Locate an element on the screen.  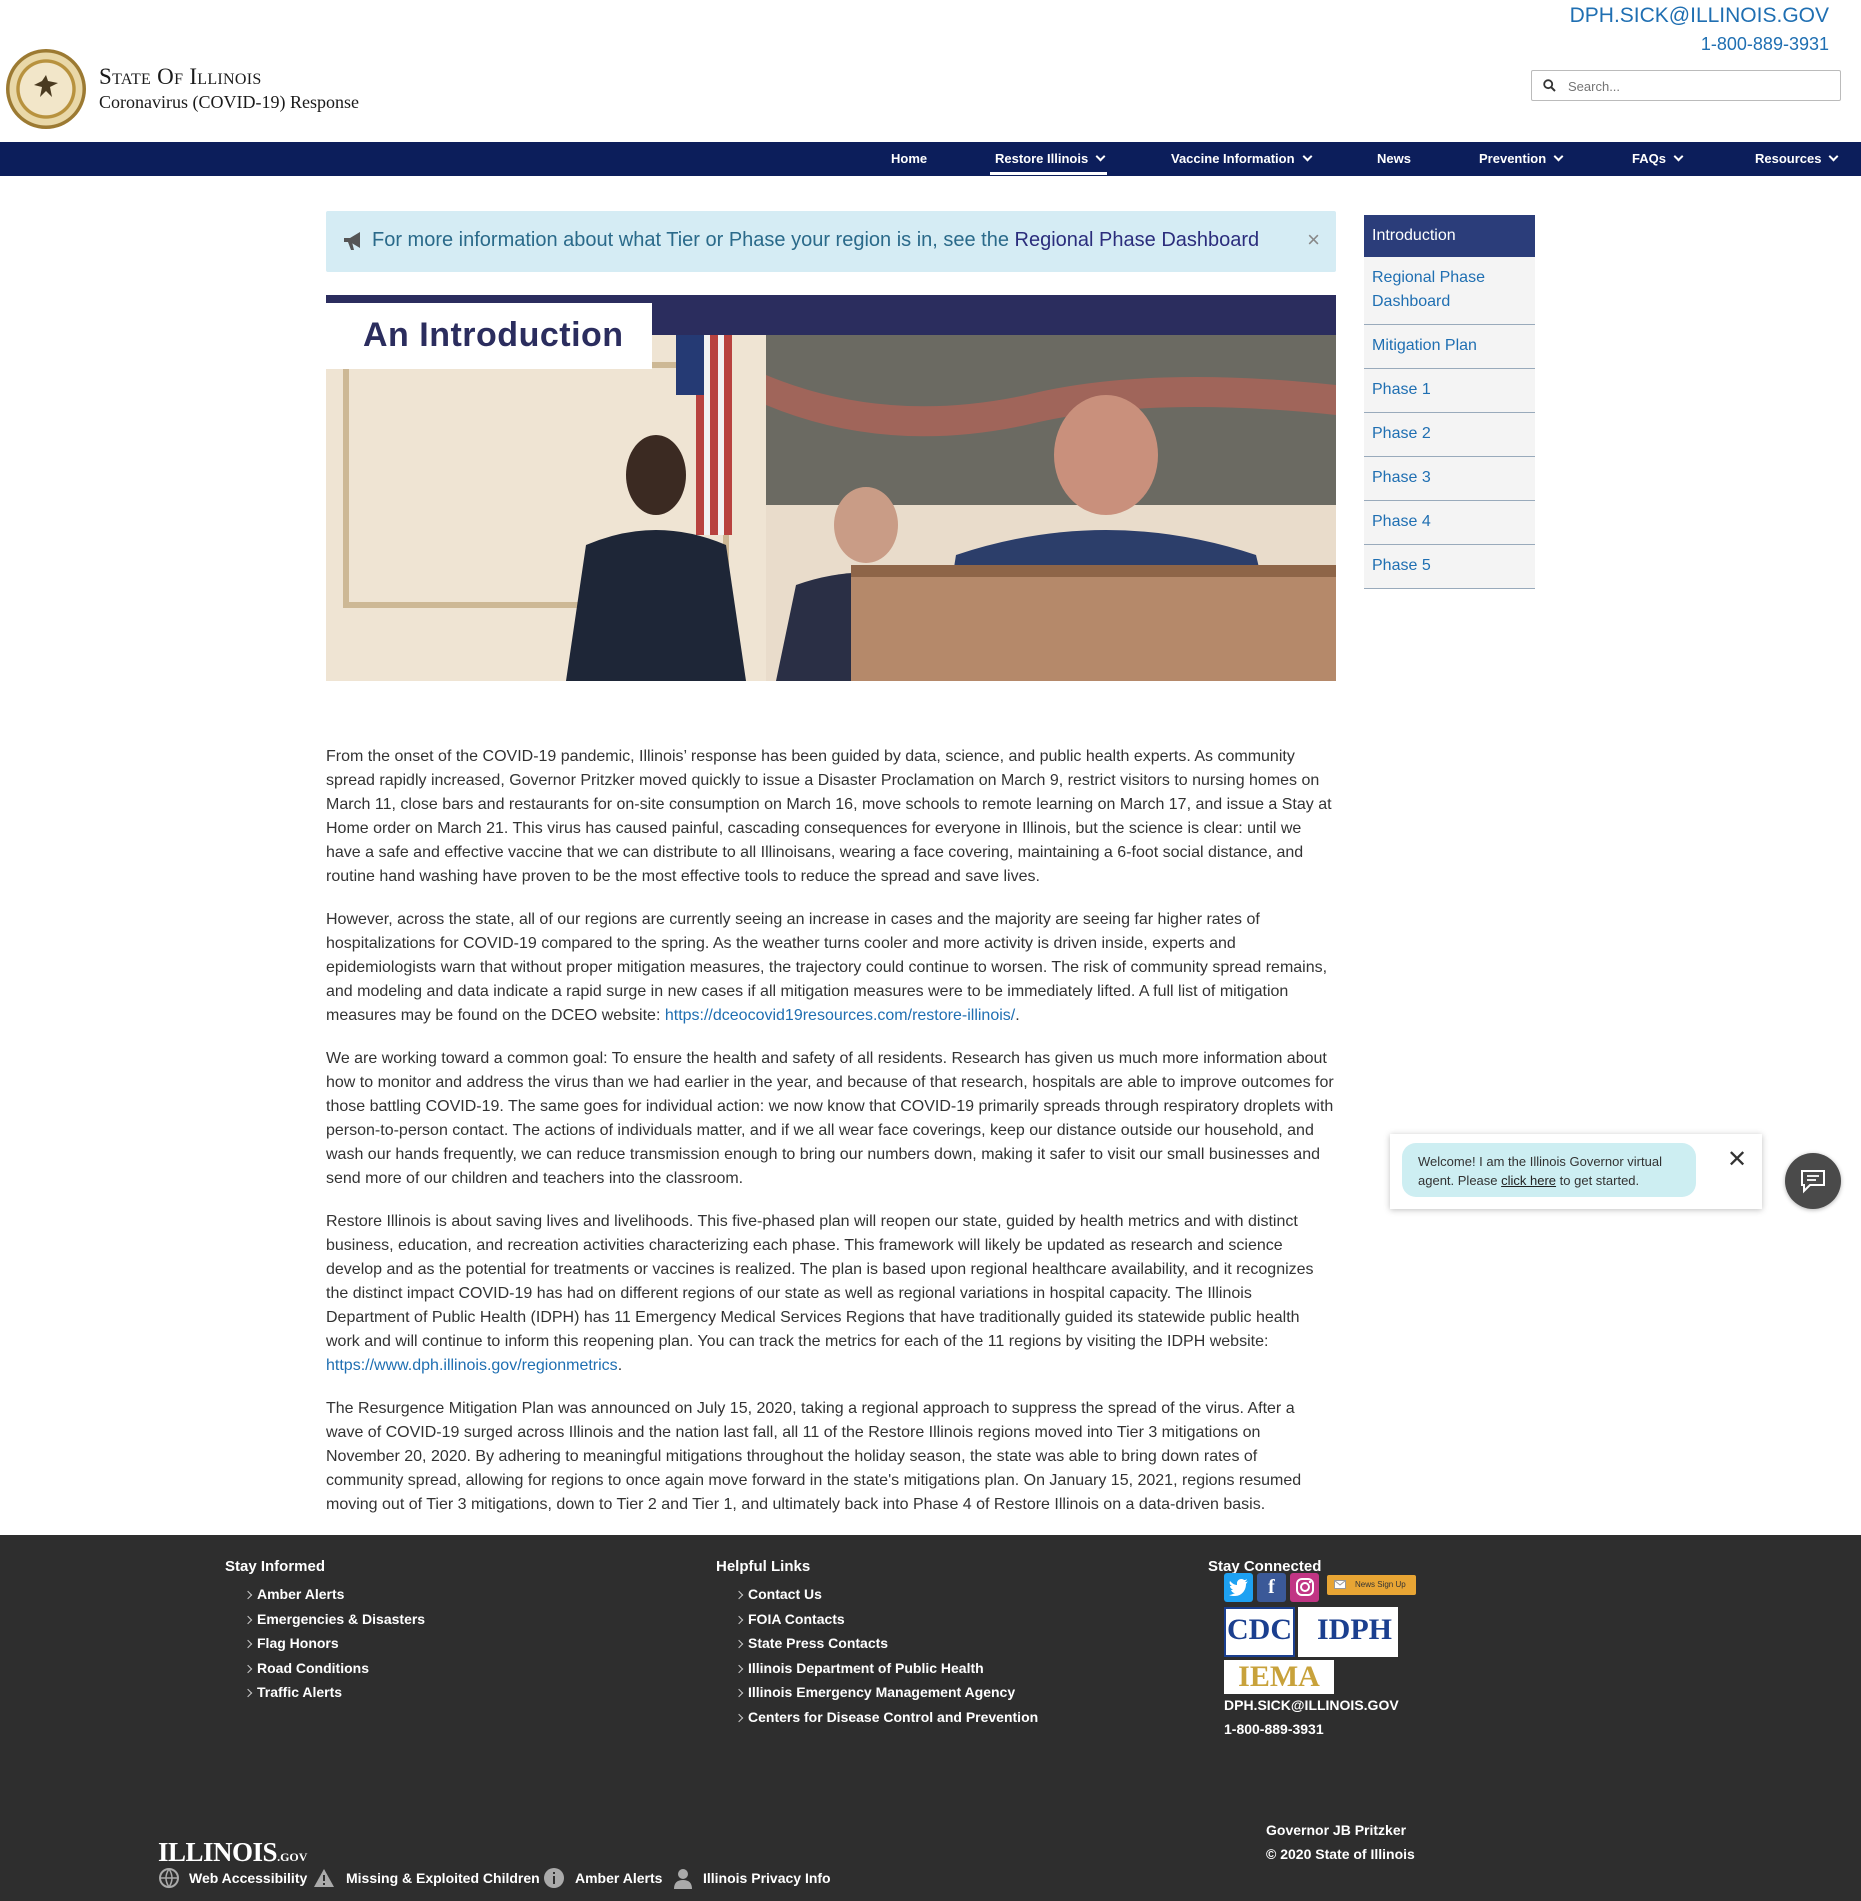
footer-link-idph: Illinois Department of Public Health is located at coordinates (886, 1668).